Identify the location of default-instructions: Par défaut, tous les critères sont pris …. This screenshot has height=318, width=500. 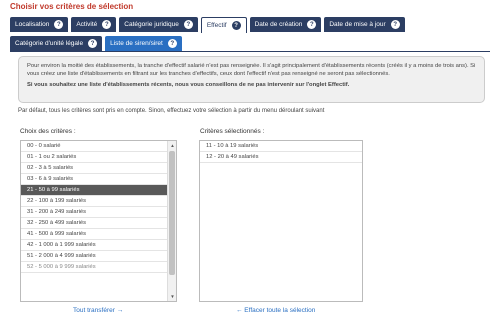
(171, 111).